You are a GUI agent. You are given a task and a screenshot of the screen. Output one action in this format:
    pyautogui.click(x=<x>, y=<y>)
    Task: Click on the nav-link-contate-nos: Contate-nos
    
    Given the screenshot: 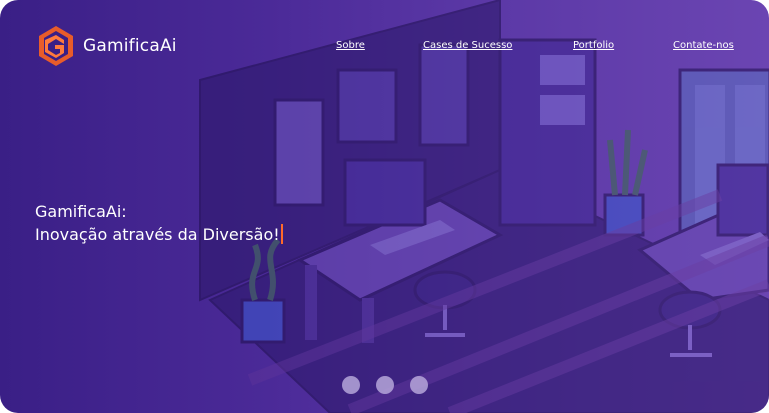 What is the action you would take?
    pyautogui.click(x=703, y=45)
    